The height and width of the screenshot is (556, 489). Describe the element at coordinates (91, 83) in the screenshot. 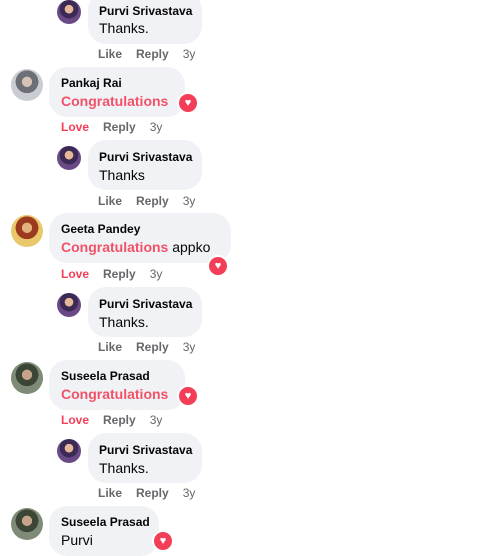

I see `comment-author: Pankaj Rai` at that location.